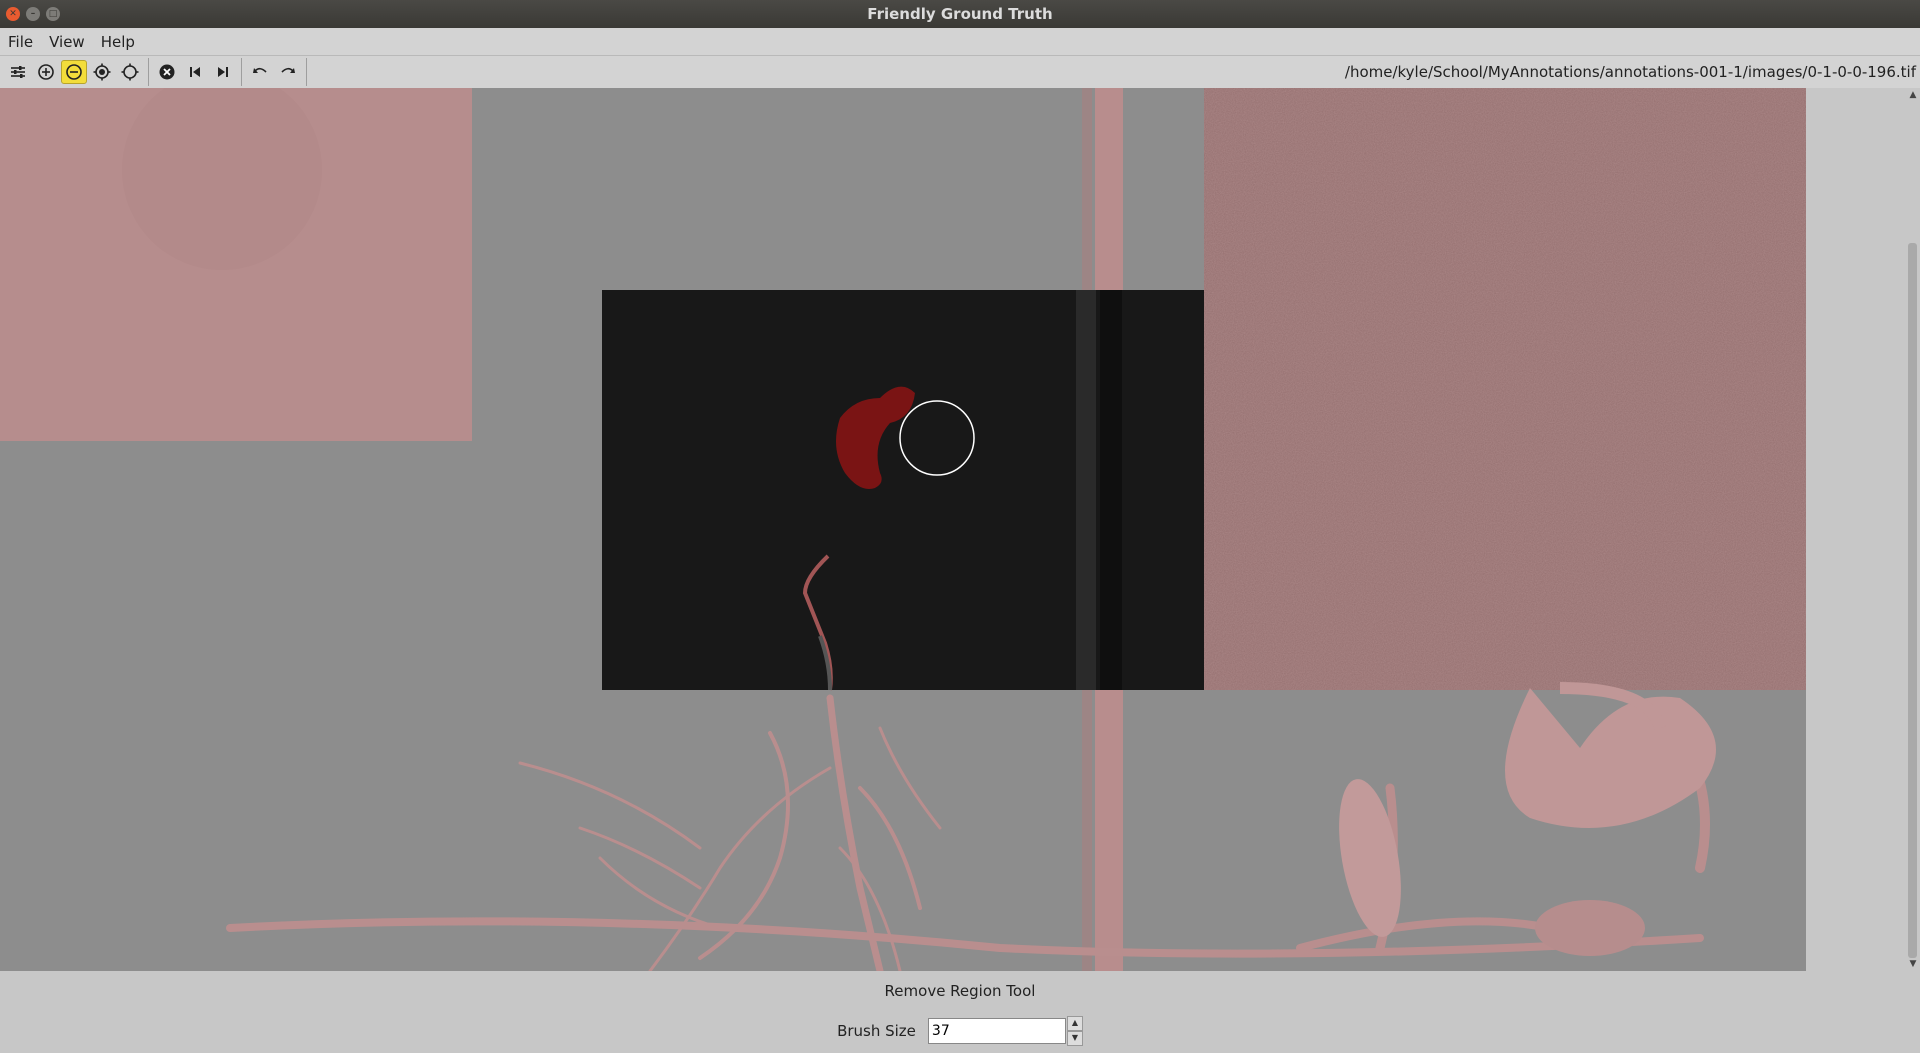  I want to click on brush-size-row: Brush Size ▲ ▼, so click(960, 1031).